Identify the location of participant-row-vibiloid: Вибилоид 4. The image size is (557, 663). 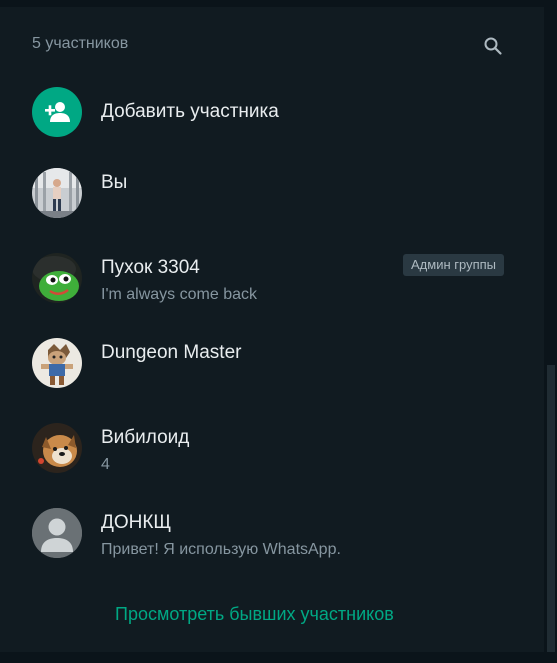
(272, 455).